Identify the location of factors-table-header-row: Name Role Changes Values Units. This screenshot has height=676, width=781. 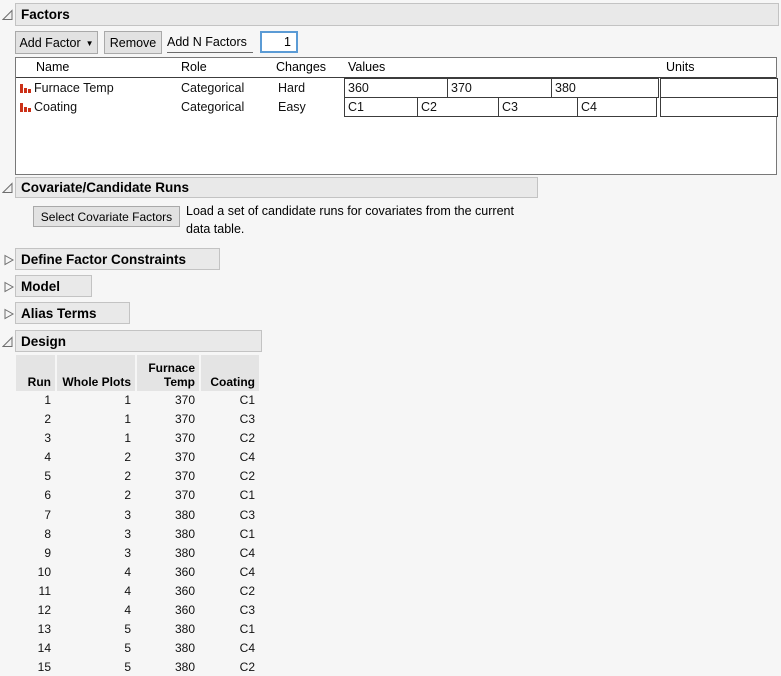
(396, 68).